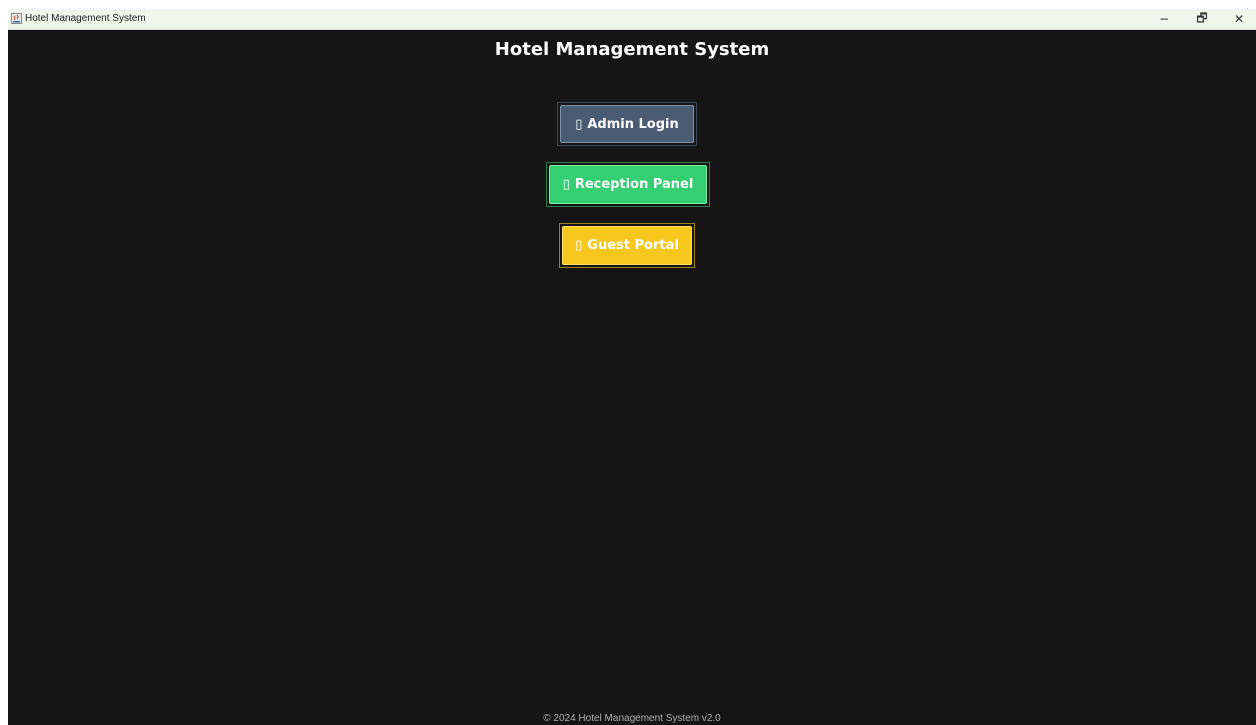 The image size is (1256, 725). I want to click on restore-icon: 🗗, so click(1202, 17).